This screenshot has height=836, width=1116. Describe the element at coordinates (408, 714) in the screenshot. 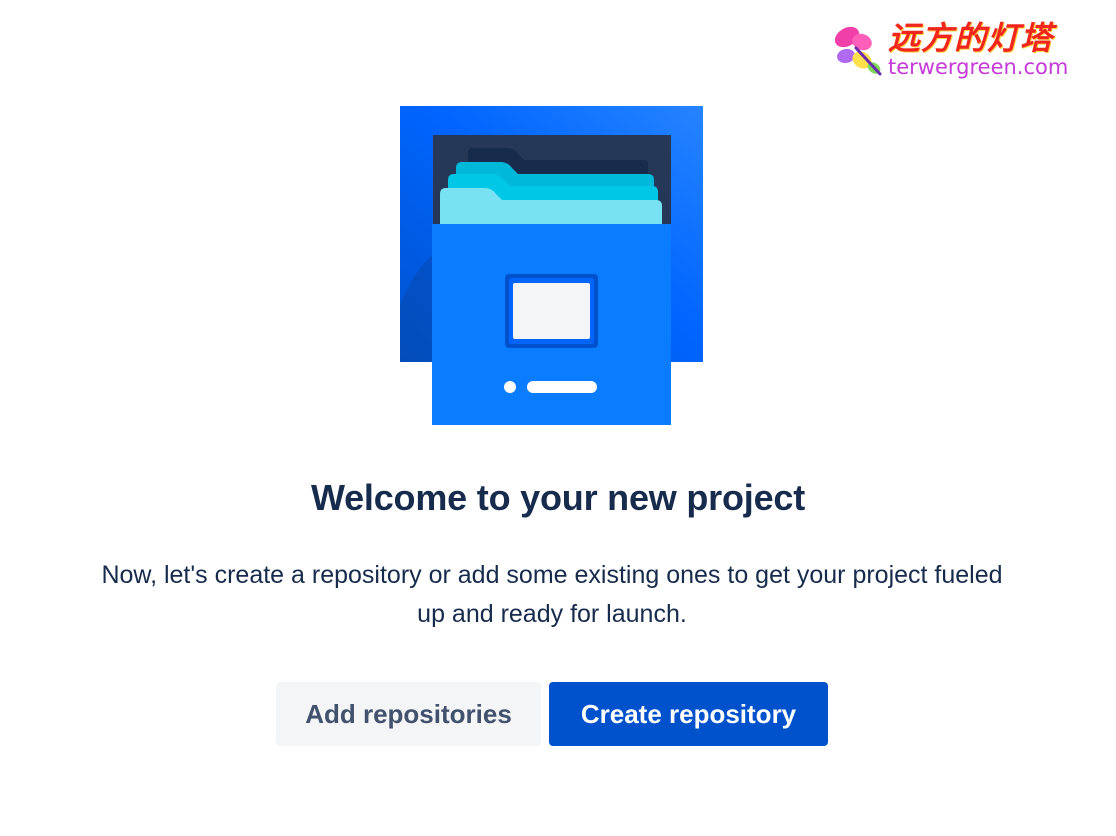

I see `add-repositories-button: Add repositories` at that location.